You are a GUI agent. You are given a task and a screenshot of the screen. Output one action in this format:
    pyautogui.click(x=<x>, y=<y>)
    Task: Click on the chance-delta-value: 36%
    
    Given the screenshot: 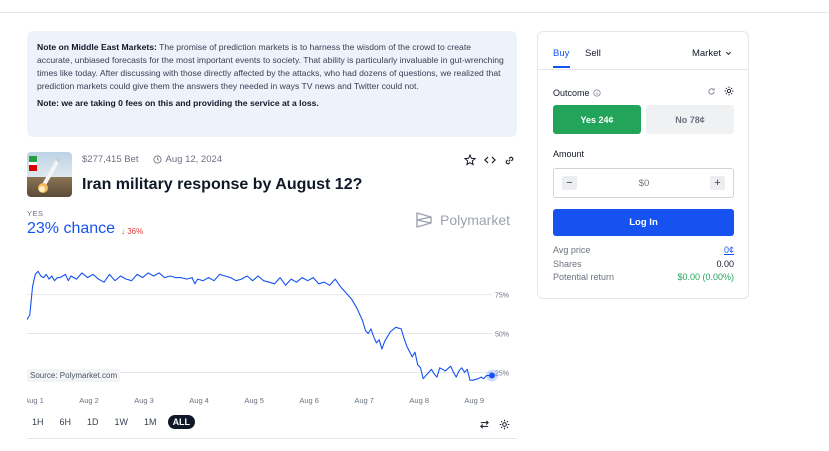 What is the action you would take?
    pyautogui.click(x=135, y=231)
    